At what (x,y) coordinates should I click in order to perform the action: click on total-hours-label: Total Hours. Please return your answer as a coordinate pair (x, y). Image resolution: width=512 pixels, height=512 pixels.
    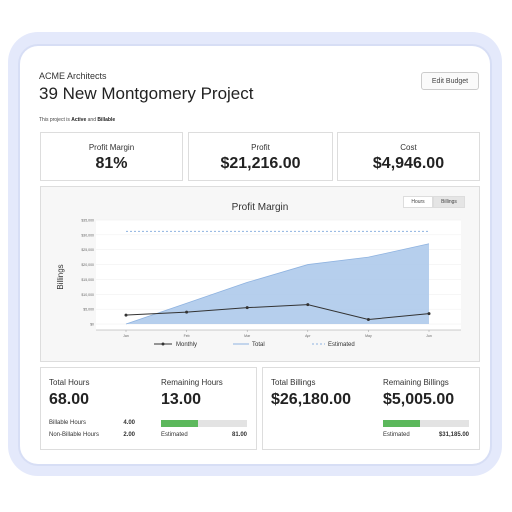
    Looking at the image, I should click on (69, 382).